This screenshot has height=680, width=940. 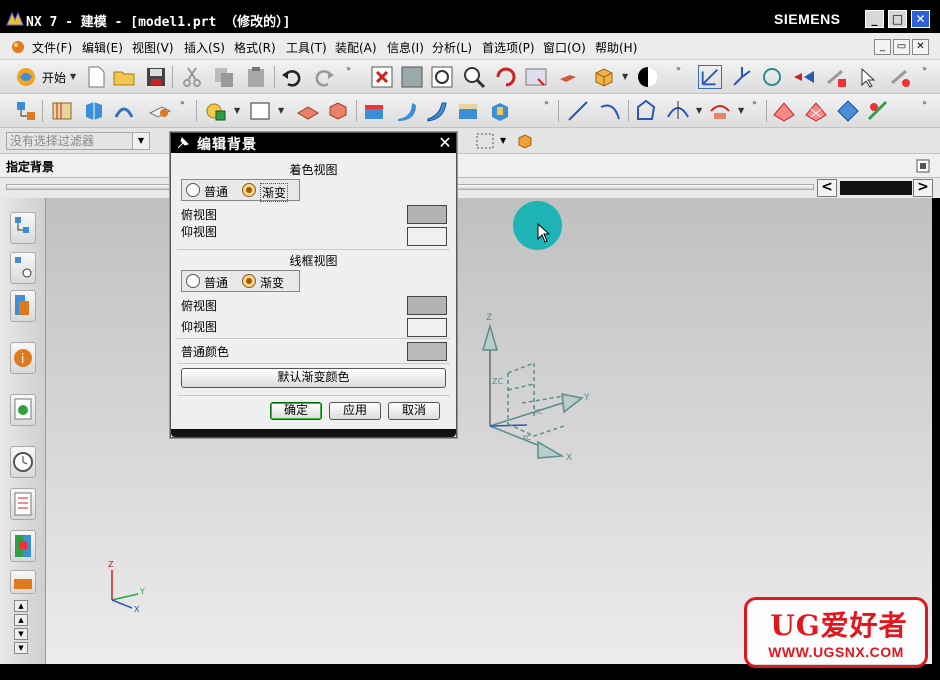 What do you see at coordinates (568, 77) in the screenshot?
I see `perspective-icon` at bounding box center [568, 77].